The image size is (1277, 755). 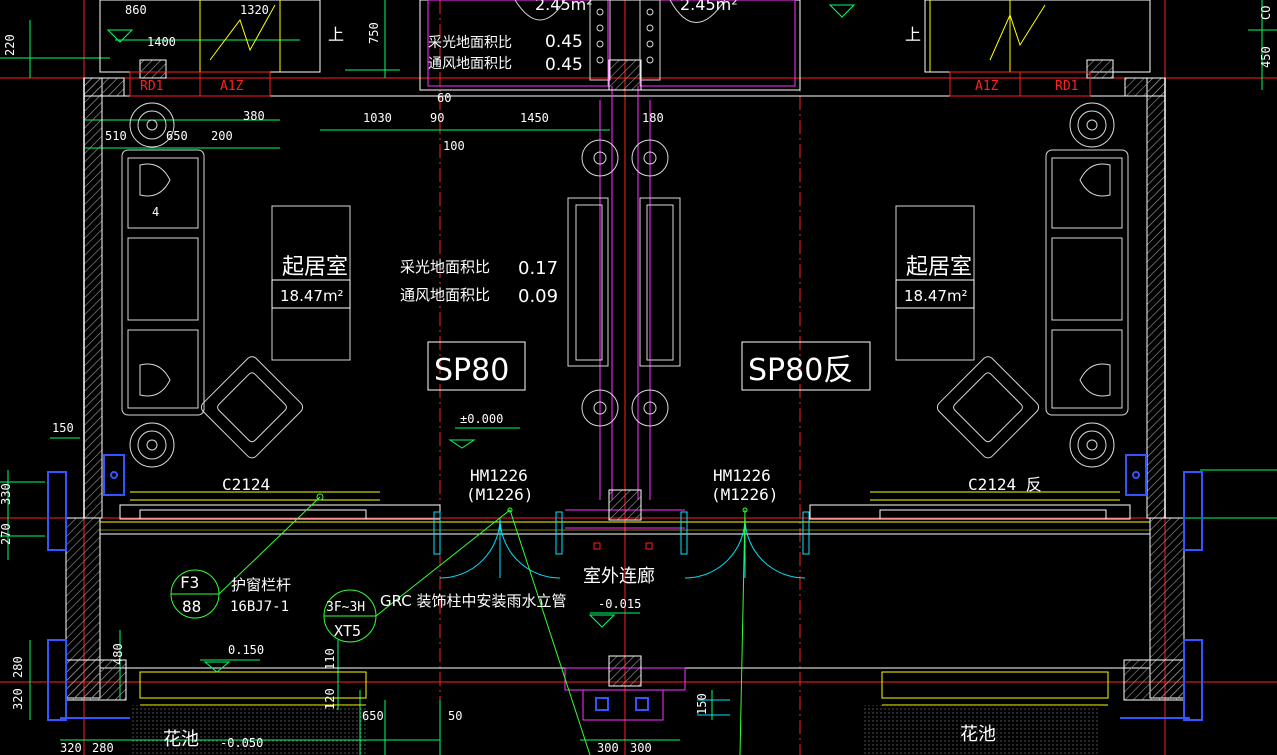 I want to click on living-left-area: 18.47m², so click(x=312, y=296).